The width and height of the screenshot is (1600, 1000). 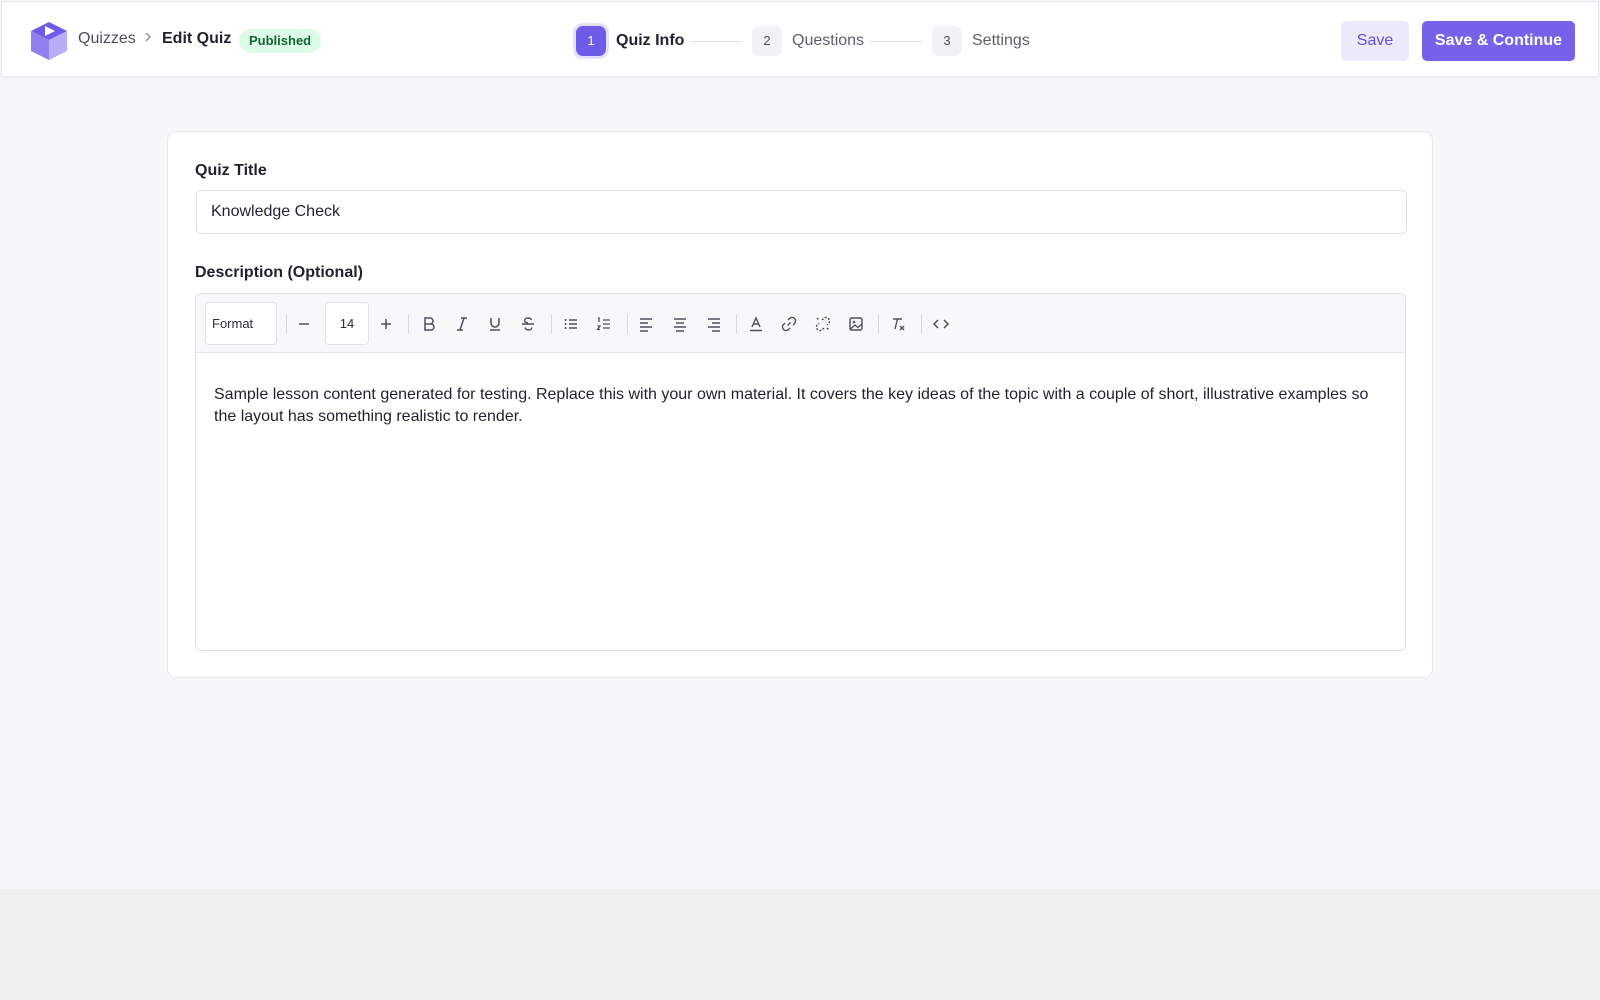 I want to click on step-1-label: Quiz Info, so click(x=650, y=41).